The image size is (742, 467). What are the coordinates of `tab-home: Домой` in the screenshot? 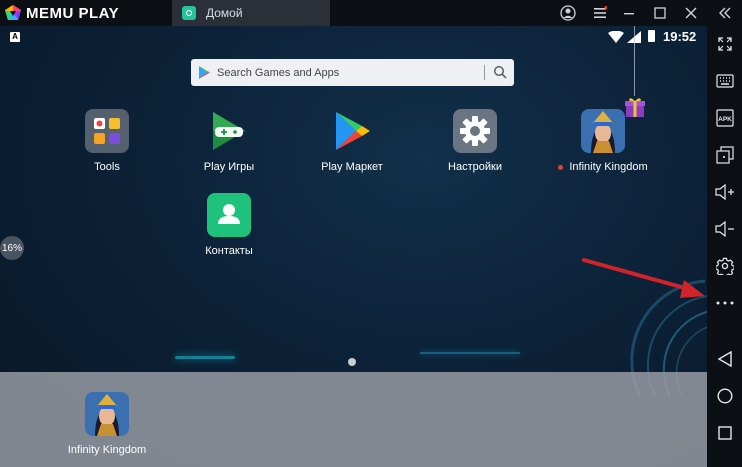 It's located at (251, 13).